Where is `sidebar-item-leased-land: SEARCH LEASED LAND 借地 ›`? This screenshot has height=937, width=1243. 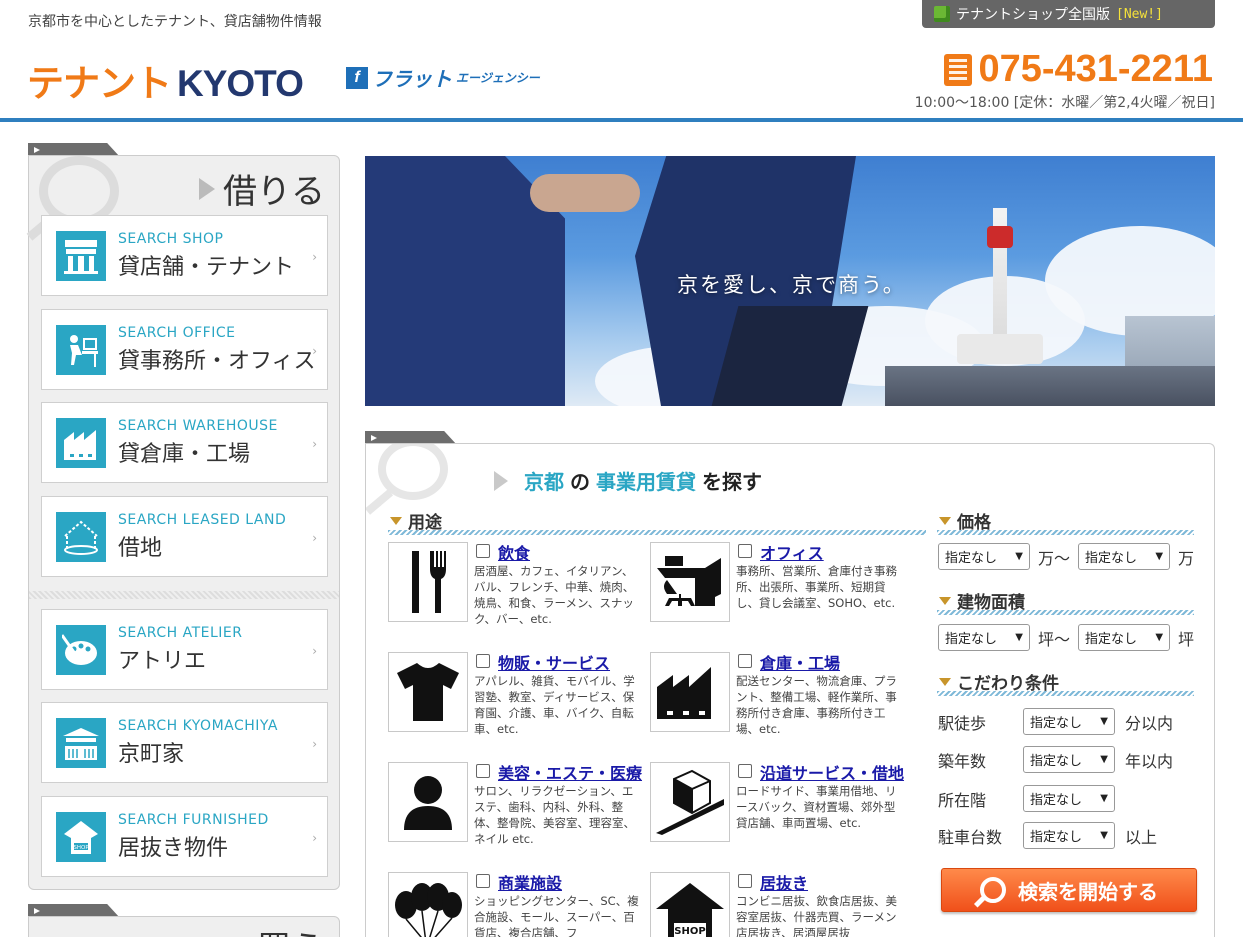
sidebar-item-leased-land: SEARCH LEASED LAND 借地 › is located at coordinates (184, 536).